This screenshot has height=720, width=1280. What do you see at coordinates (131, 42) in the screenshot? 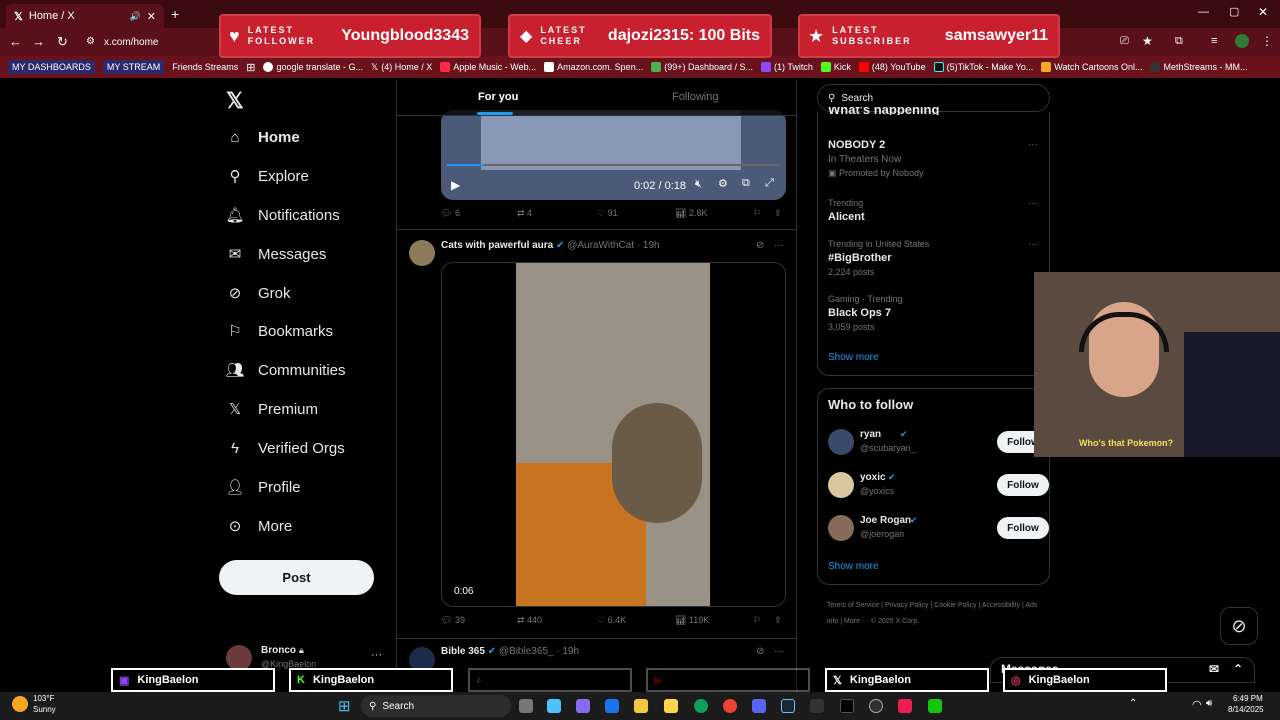
I see `url-field: x.com/home` at bounding box center [131, 42].